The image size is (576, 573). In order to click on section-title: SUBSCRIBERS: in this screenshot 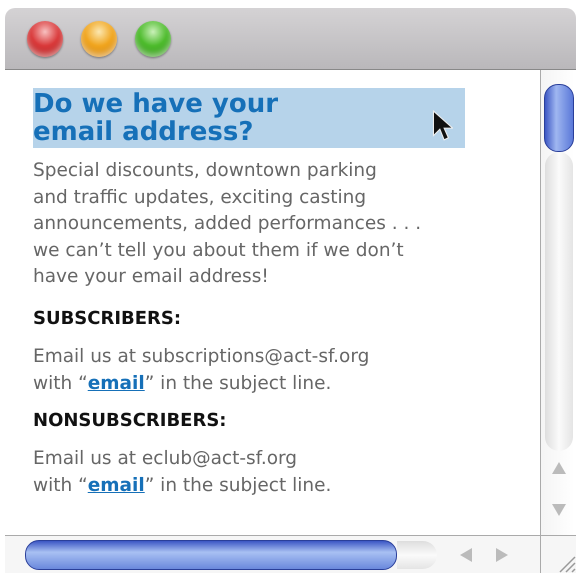, I will do `click(107, 318)`.